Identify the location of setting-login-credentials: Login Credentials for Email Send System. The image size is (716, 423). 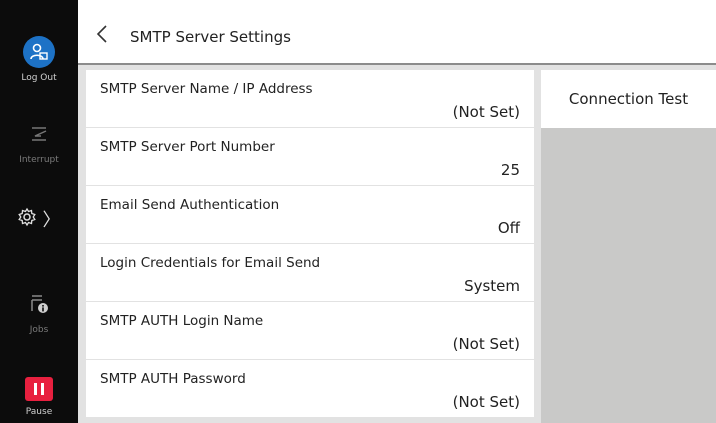
(310, 272).